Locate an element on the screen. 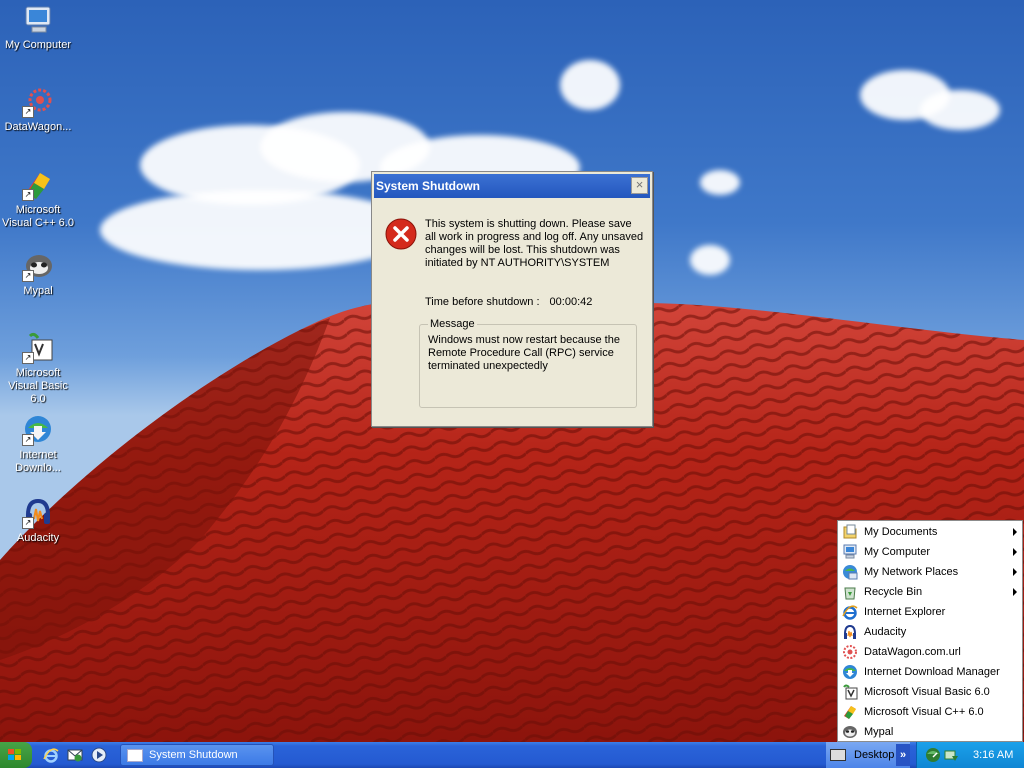  menu-item-audacity: Audacity is located at coordinates (930, 632).